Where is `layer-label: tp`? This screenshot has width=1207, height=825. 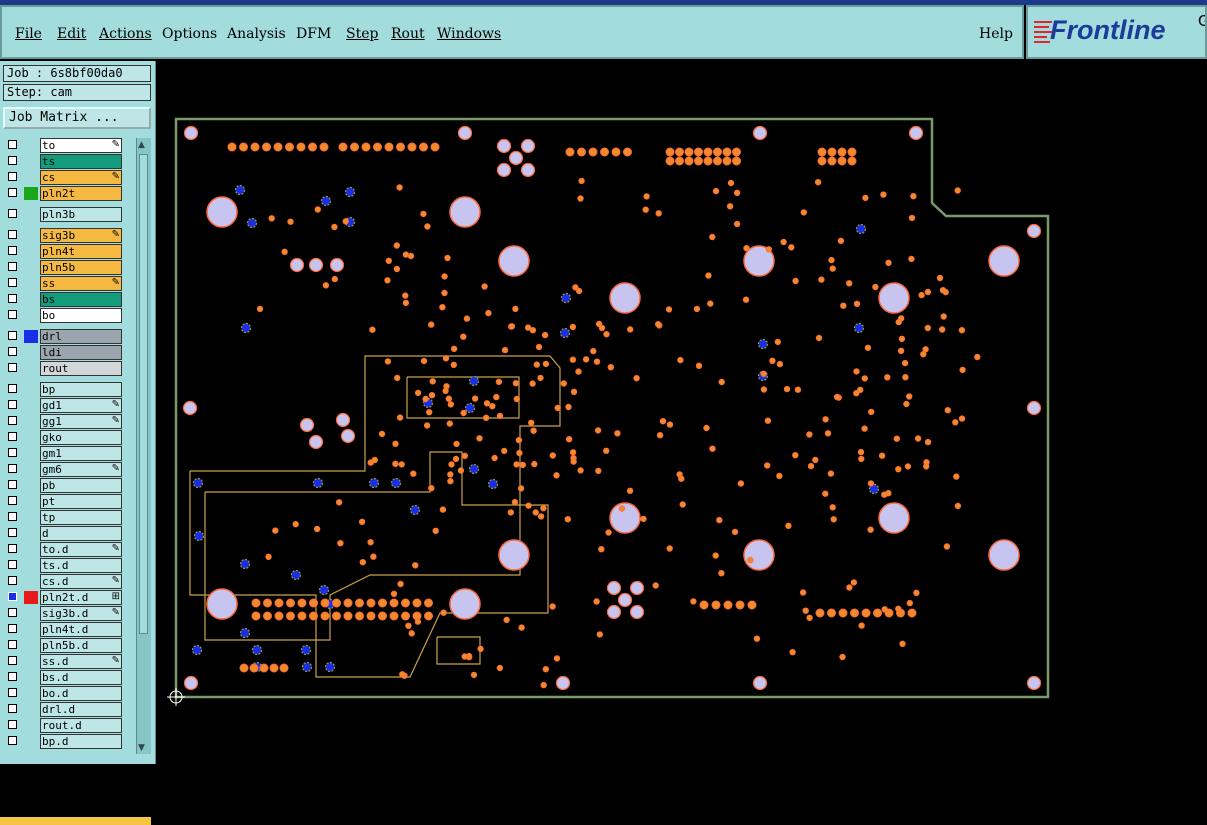
layer-label: tp is located at coordinates (81, 517).